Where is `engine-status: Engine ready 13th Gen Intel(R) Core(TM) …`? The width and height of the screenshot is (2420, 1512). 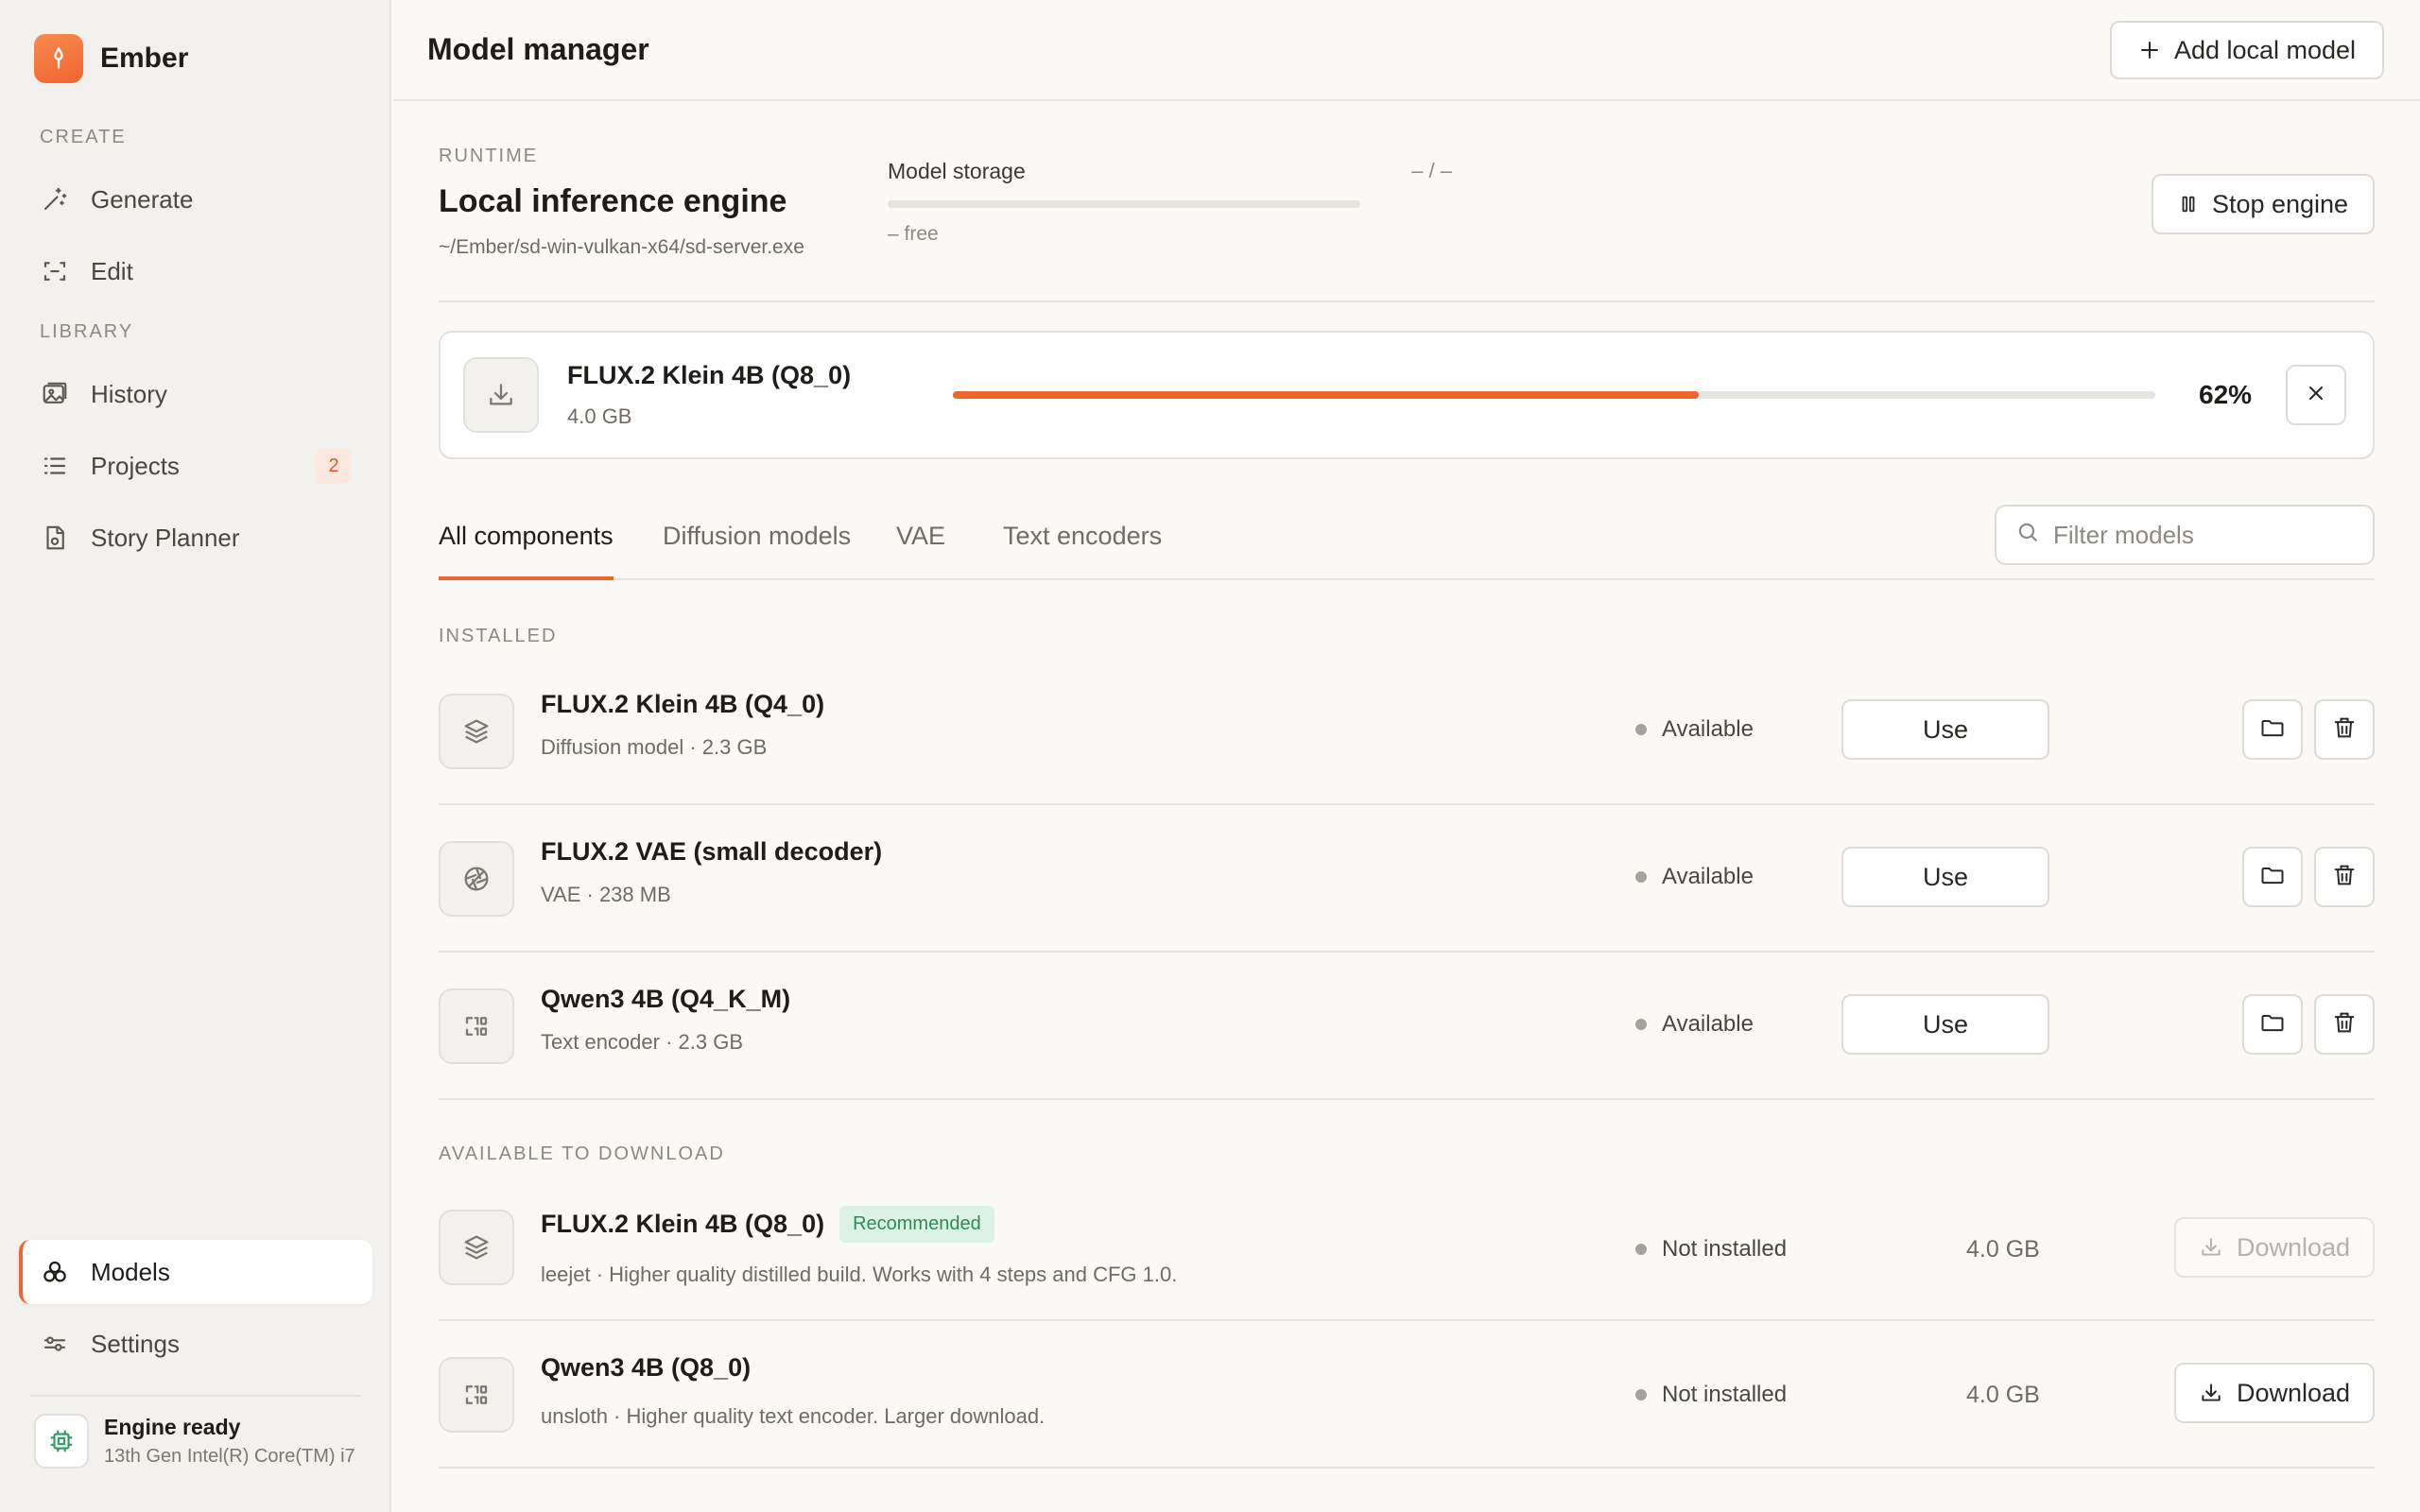 engine-status: Engine ready 13th Gen Intel(R) Core(TM) … is located at coordinates (197, 1441).